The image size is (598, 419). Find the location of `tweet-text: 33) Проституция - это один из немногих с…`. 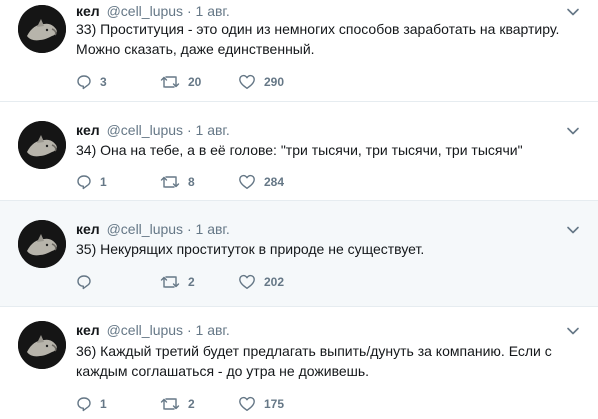

tweet-text: 33) Проституция - это один из немногих с… is located at coordinates (326, 39).